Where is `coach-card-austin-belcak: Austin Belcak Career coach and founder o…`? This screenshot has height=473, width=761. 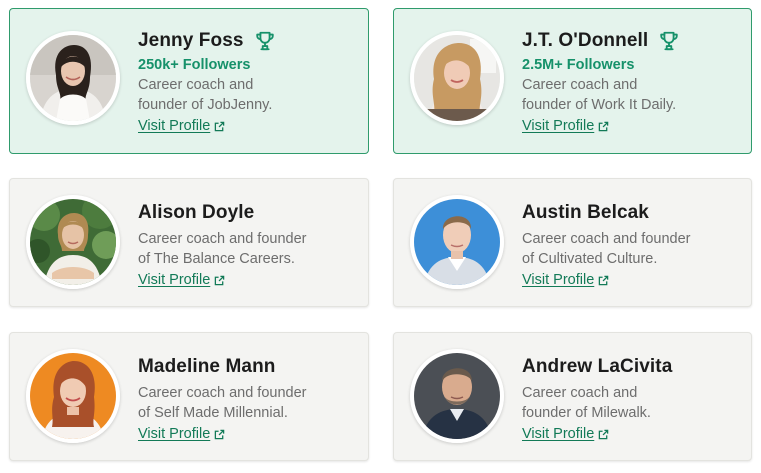 coach-card-austin-belcak: Austin Belcak Career coach and founder o… is located at coordinates (572, 242).